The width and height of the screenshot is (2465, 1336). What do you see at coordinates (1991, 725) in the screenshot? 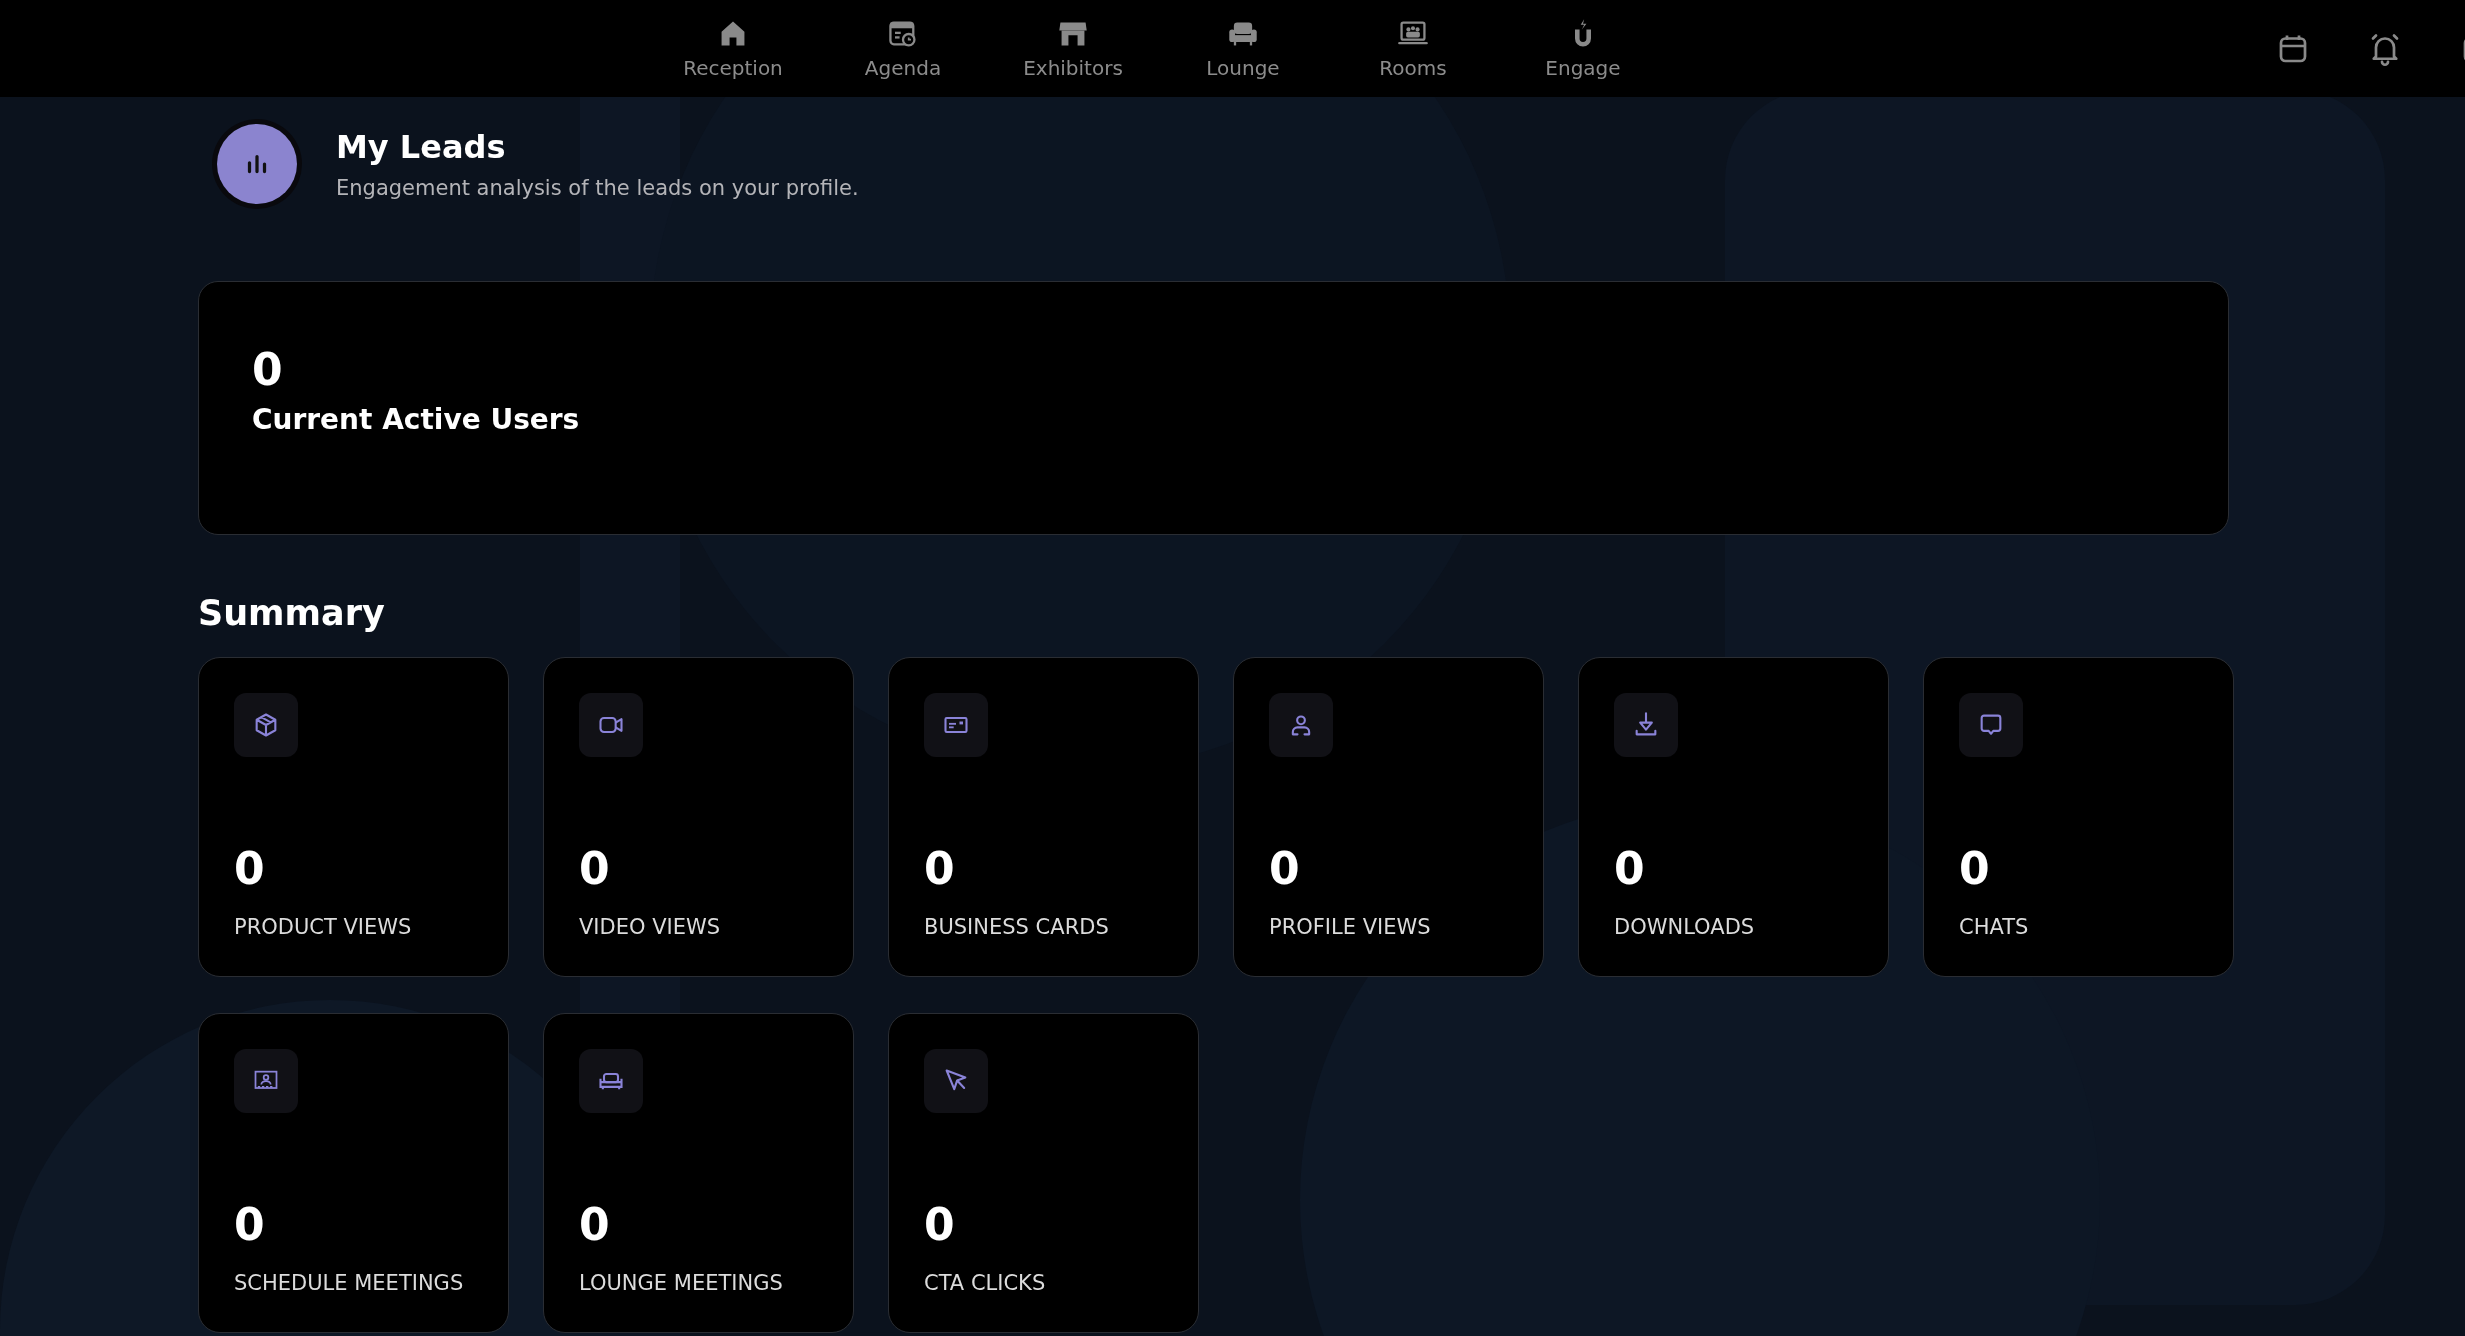
I see `chat-bubble-icon` at bounding box center [1991, 725].